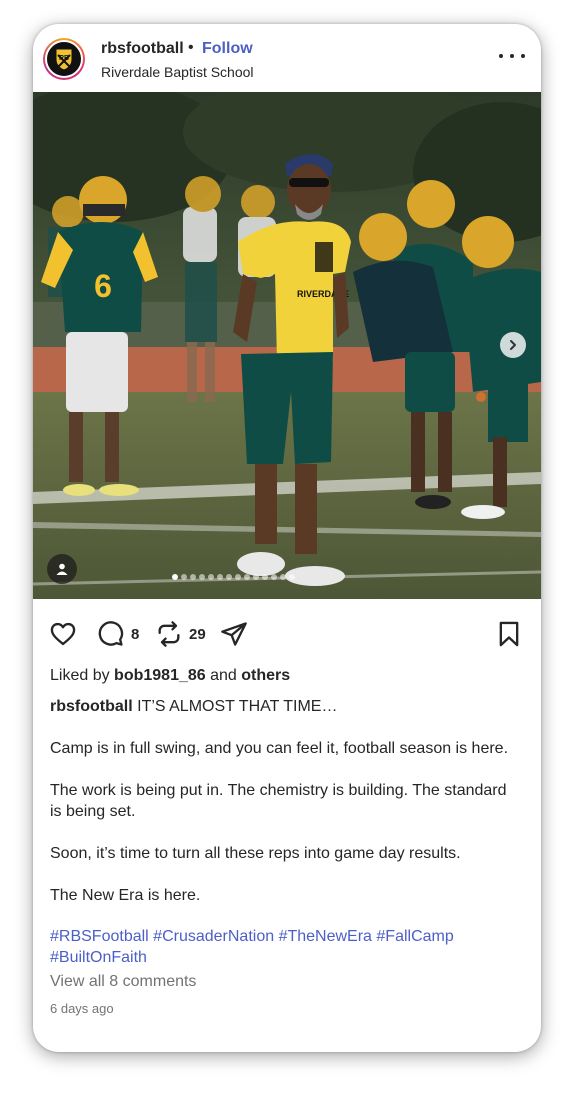  Describe the element at coordinates (223, 675) in the screenshot. I see `likes-middle: and` at that location.